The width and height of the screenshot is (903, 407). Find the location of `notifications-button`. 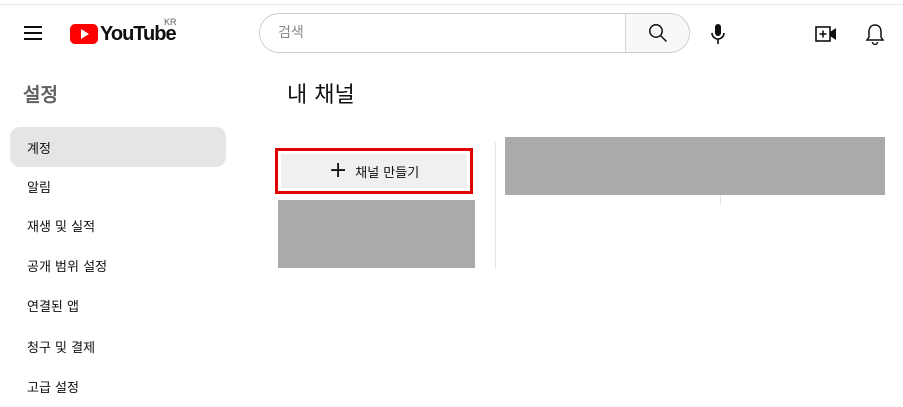

notifications-button is located at coordinates (875, 34).